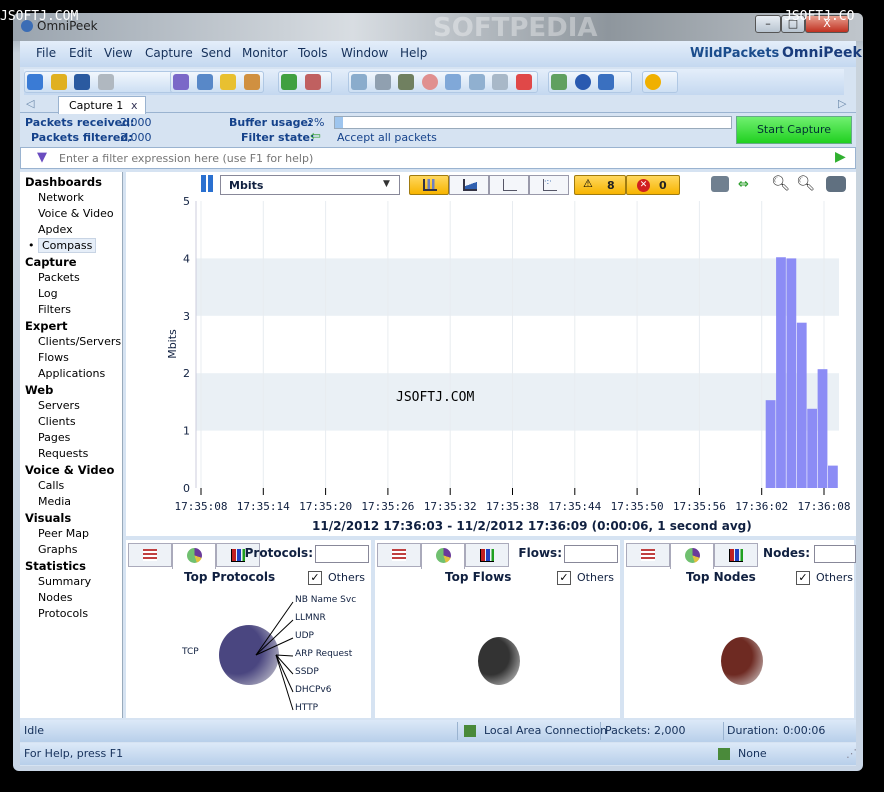 The image size is (884, 792). Describe the element at coordinates (71, 230) in the screenshot. I see `sidebar-item: Apdex` at that location.